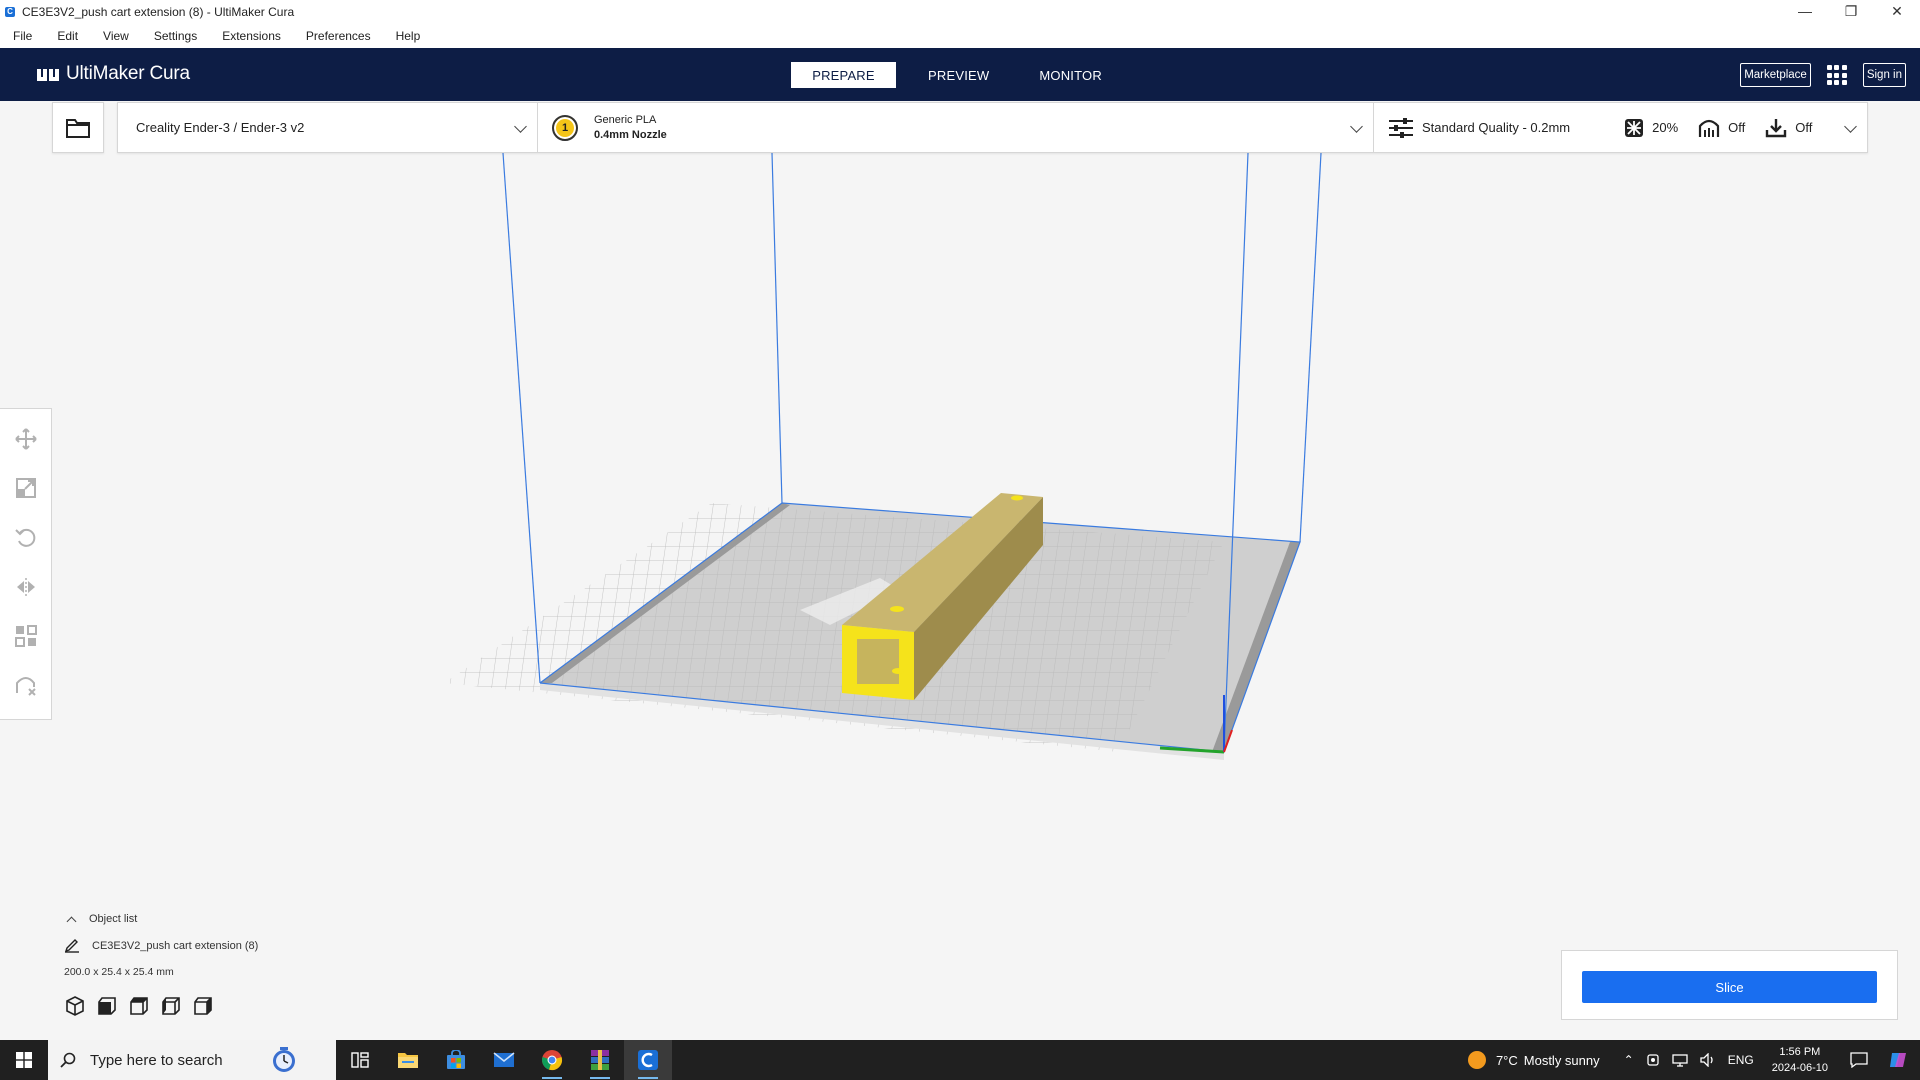  What do you see at coordinates (156, 1060) in the screenshot?
I see `search-placeholder: Type here to search` at bounding box center [156, 1060].